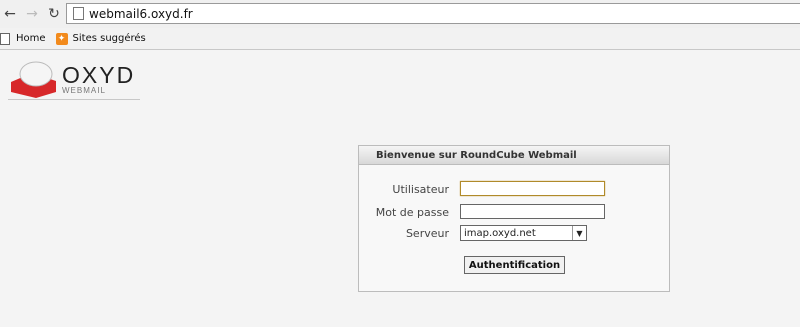 The height and width of the screenshot is (327, 800). I want to click on password-label: Mot de passe, so click(412, 212).